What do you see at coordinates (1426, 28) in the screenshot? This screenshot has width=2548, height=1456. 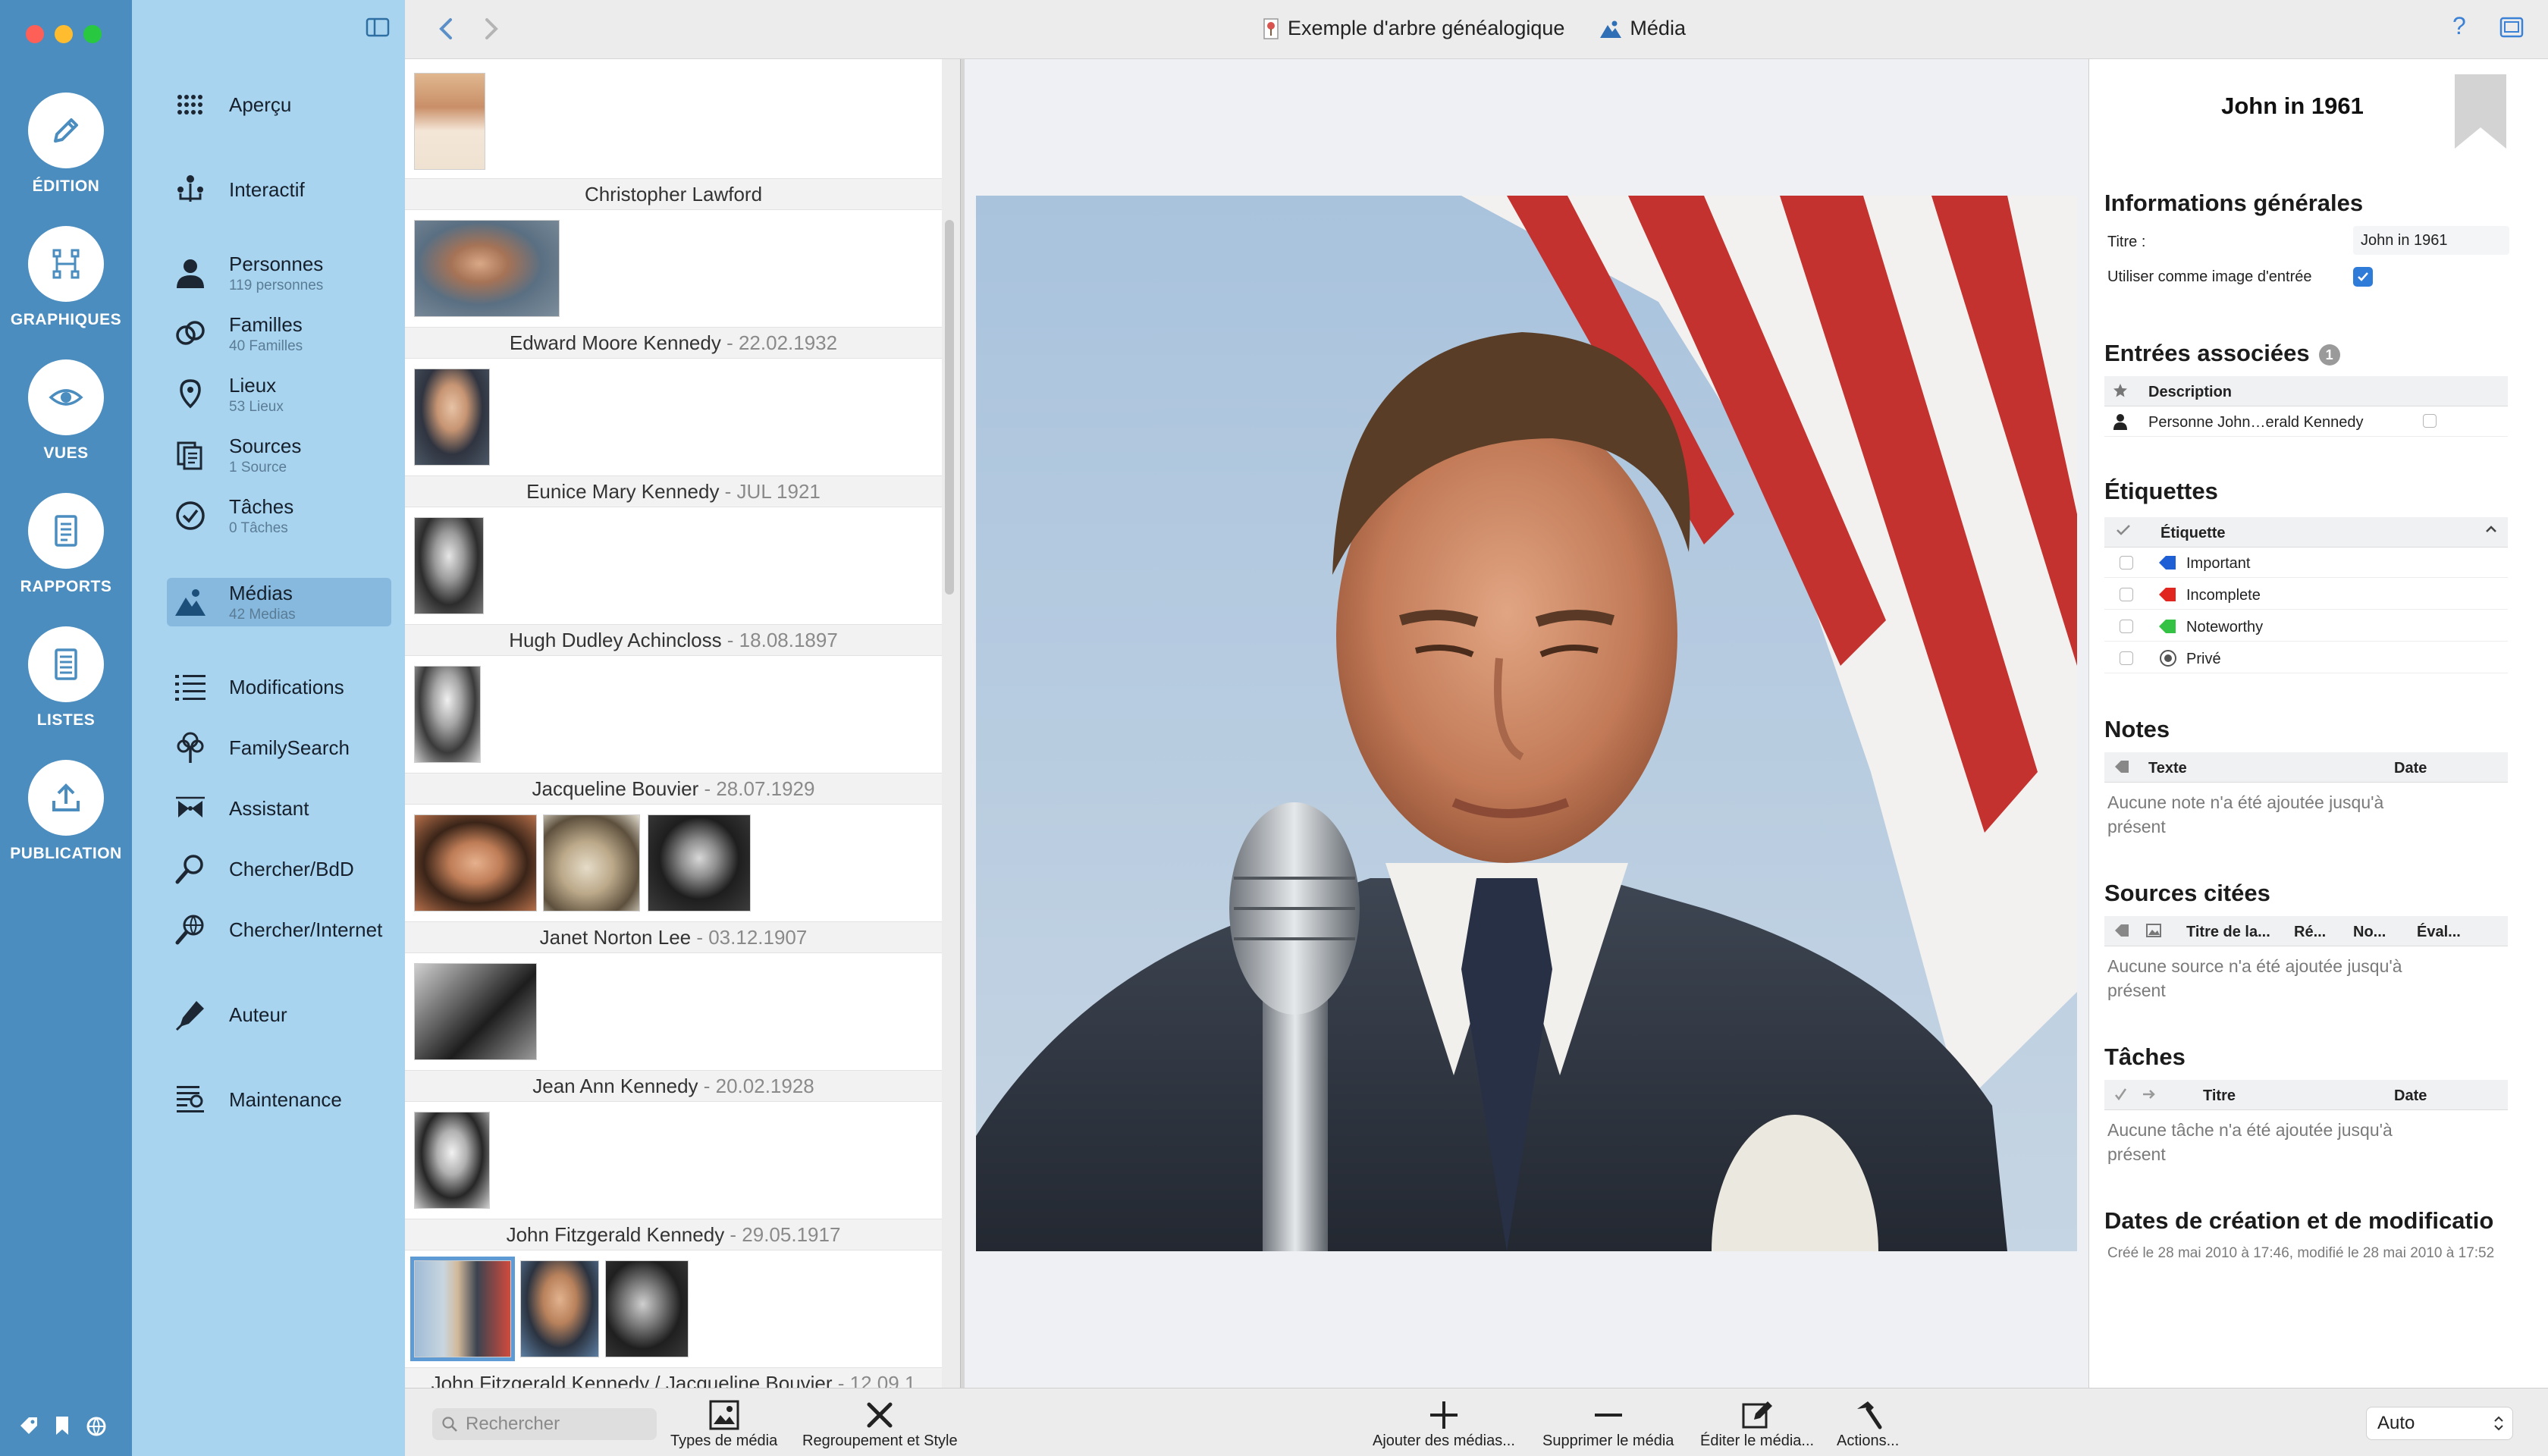 I see `breadcrumb-tree: Exemple d'arbre généalogique` at bounding box center [1426, 28].